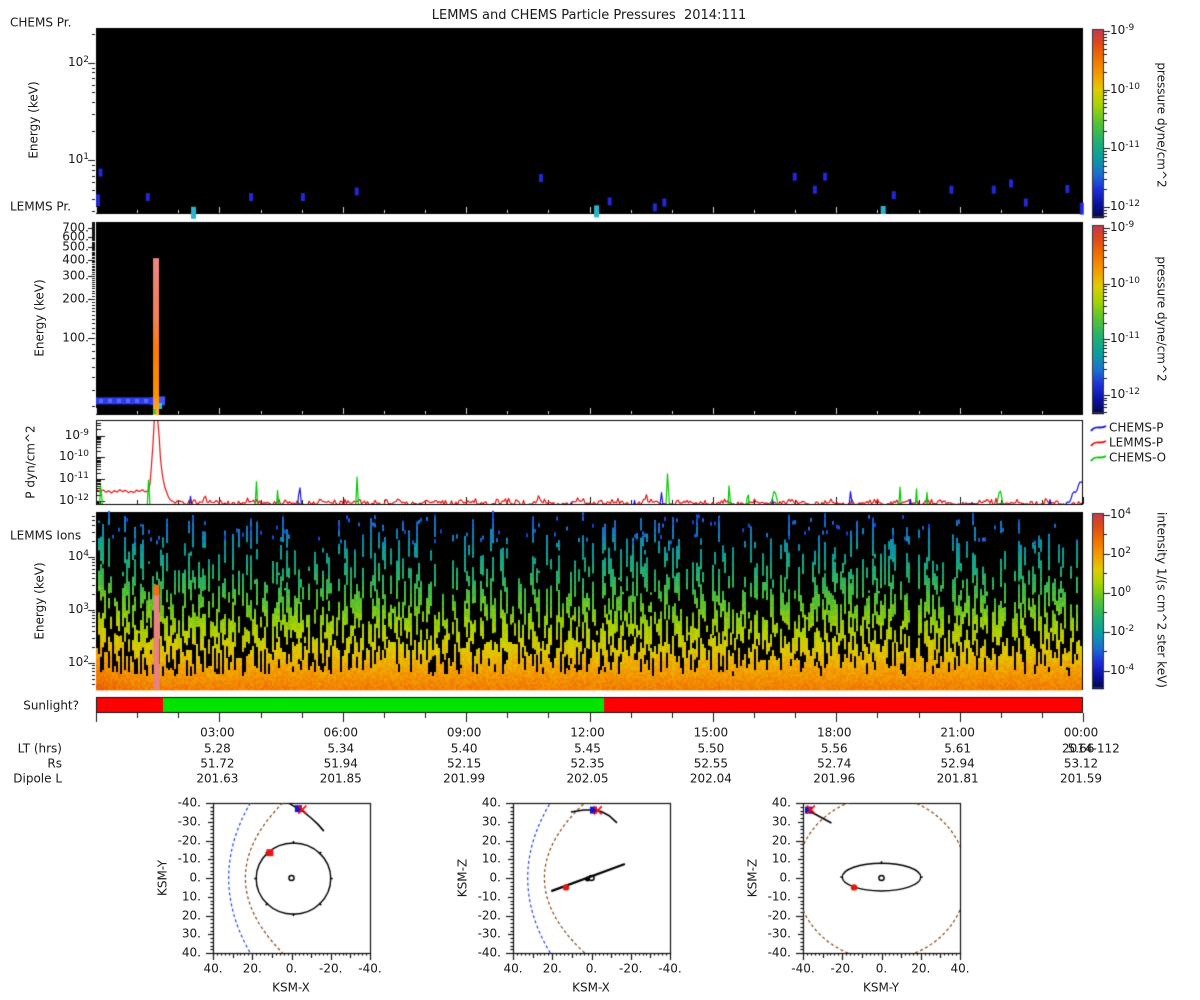 The image size is (1200, 1000). What do you see at coordinates (957, 748) in the screenshot?
I see `lt-value: 5.61` at bounding box center [957, 748].